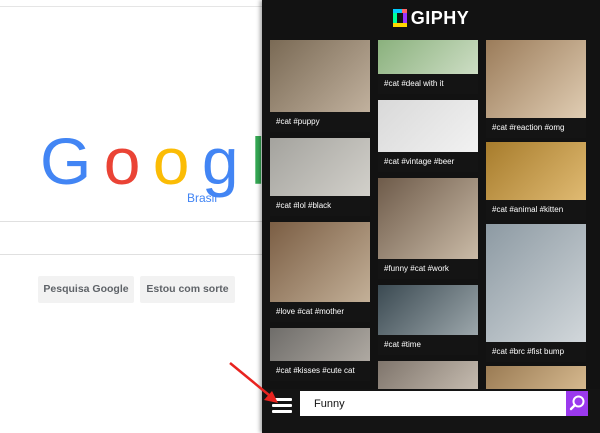  Describe the element at coordinates (536, 352) in the screenshot. I see `gif-tags: #cat #brc #fist bump` at that location.